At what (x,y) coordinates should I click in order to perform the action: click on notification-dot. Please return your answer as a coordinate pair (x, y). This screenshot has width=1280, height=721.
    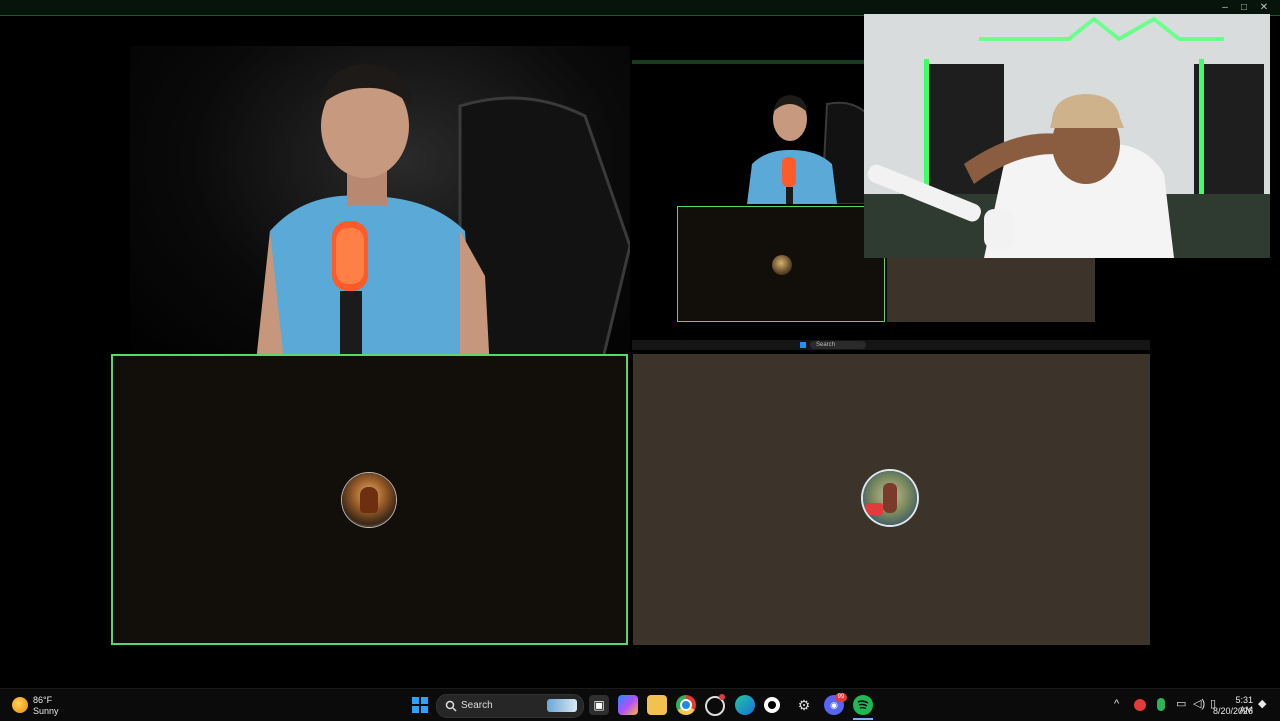
    Looking at the image, I should click on (722, 697).